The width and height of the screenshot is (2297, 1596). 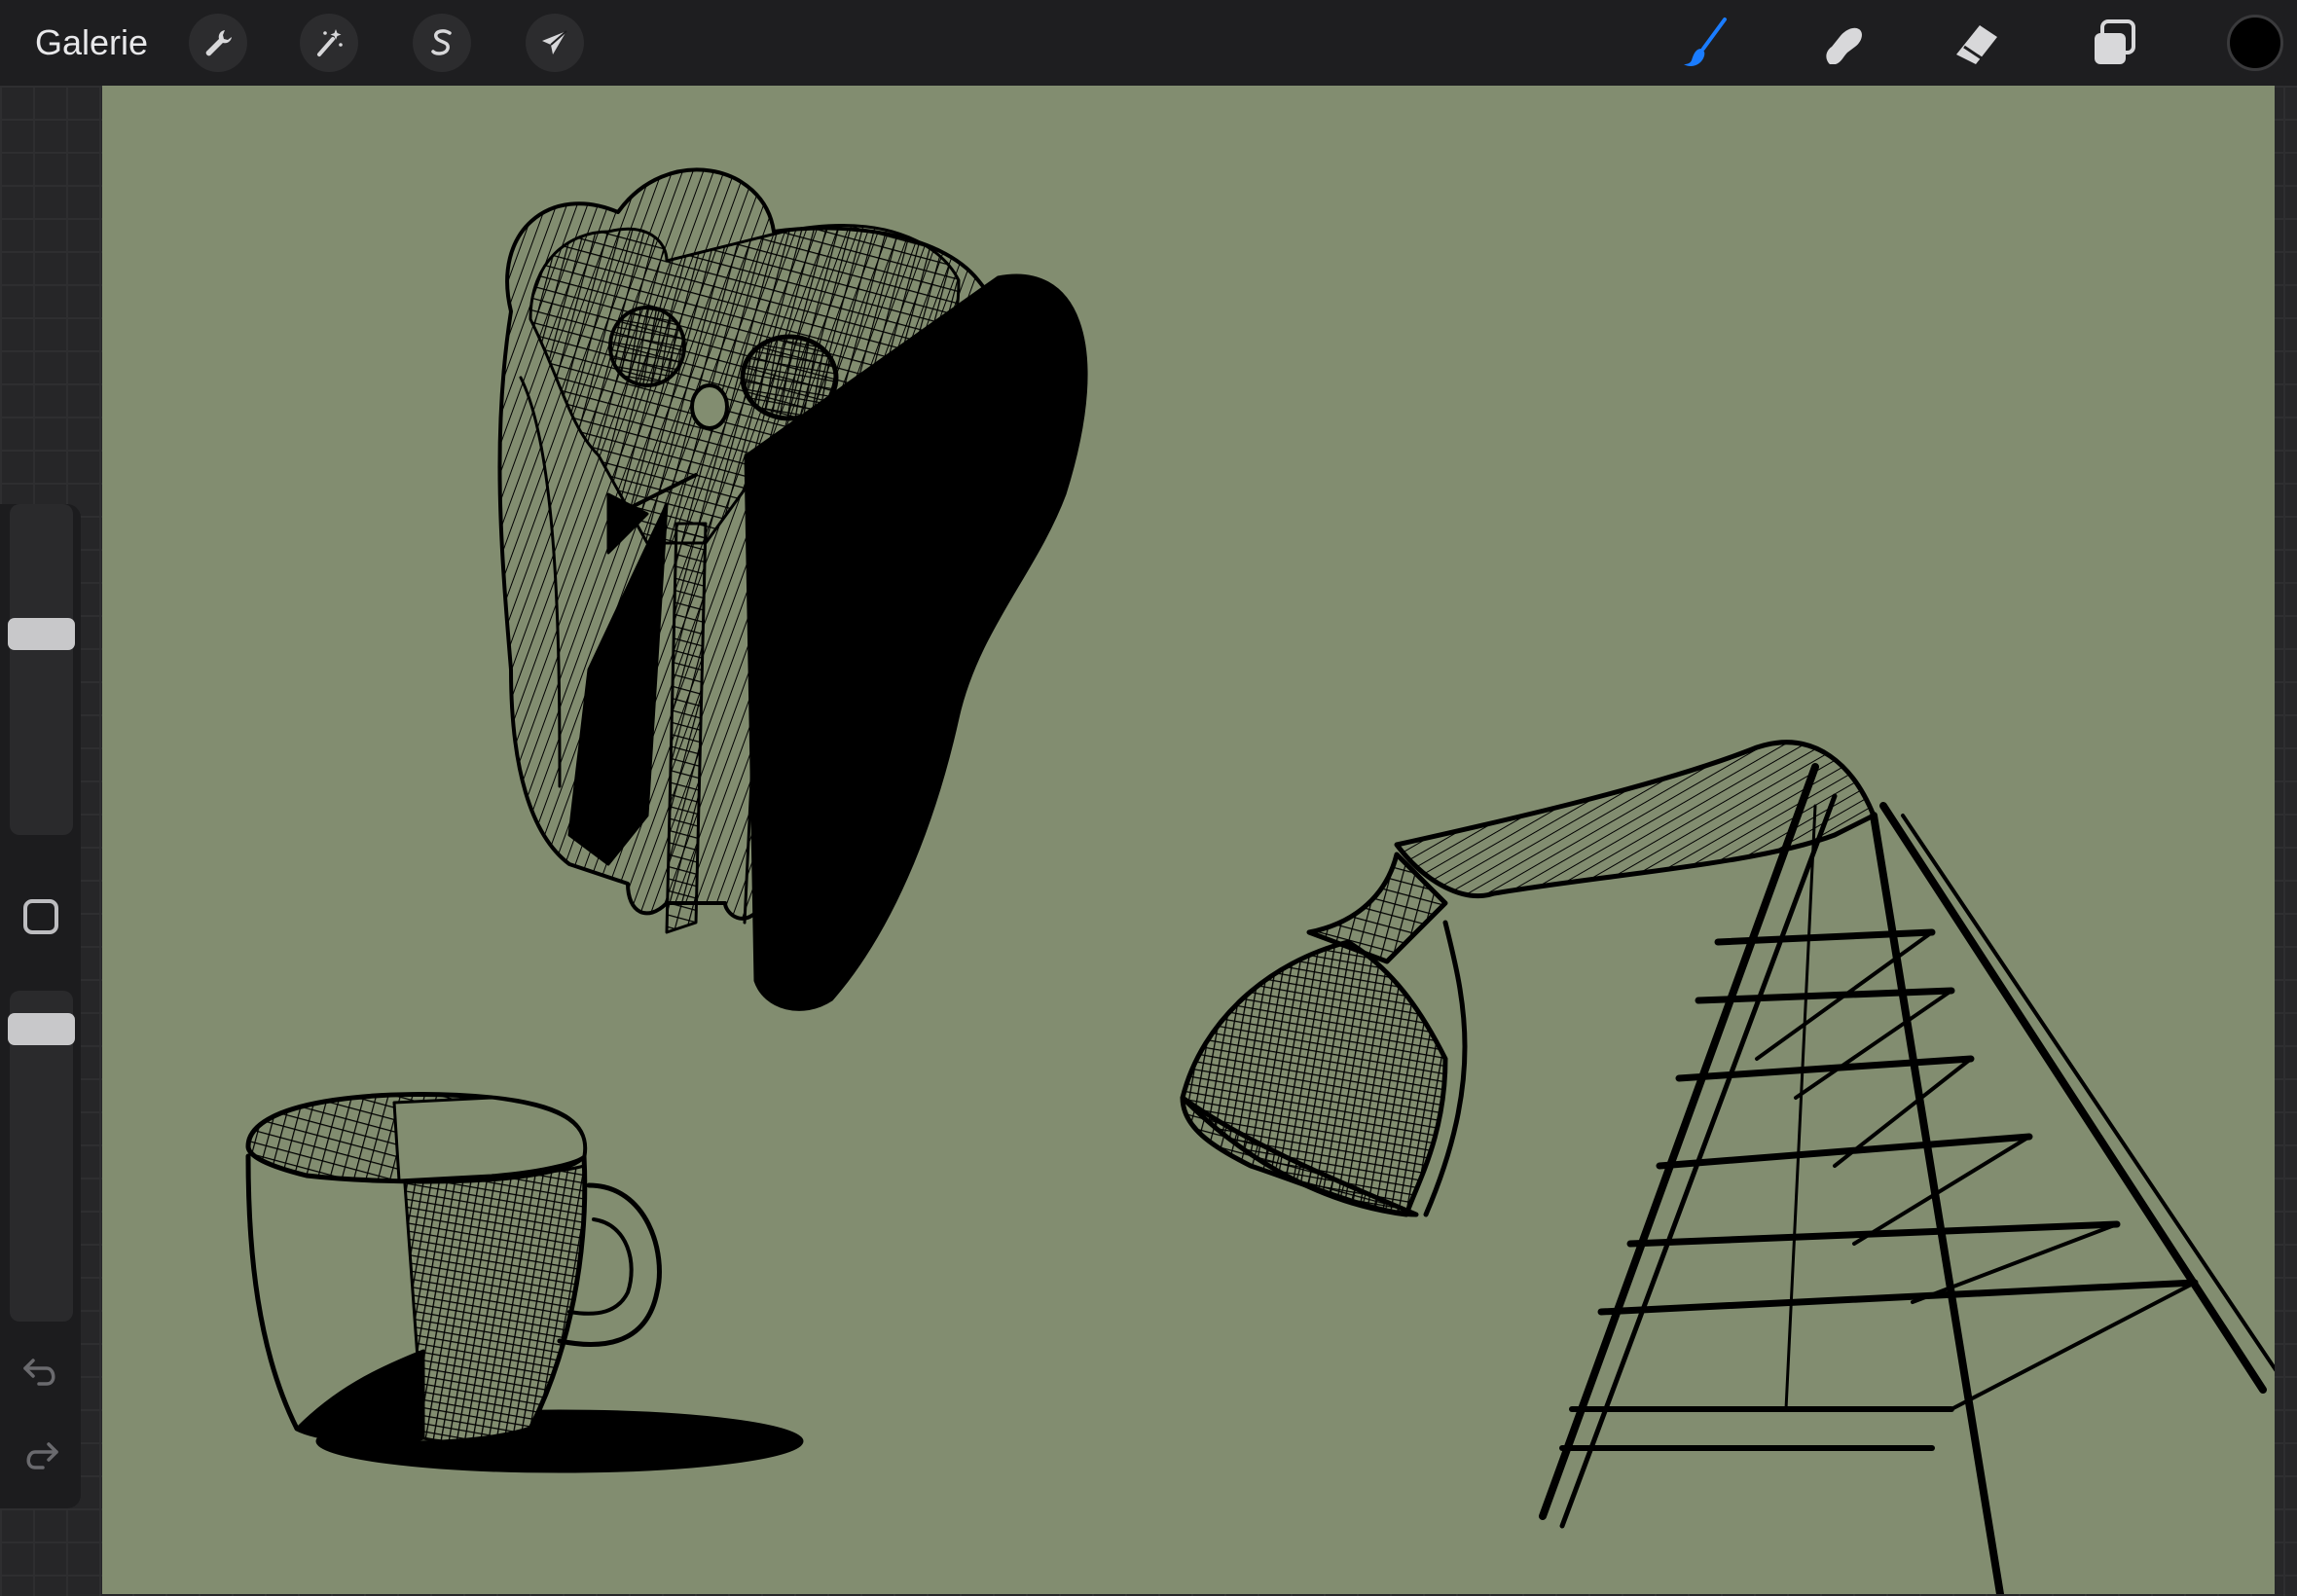 What do you see at coordinates (41, 1029) in the screenshot?
I see `opacity-thumb` at bounding box center [41, 1029].